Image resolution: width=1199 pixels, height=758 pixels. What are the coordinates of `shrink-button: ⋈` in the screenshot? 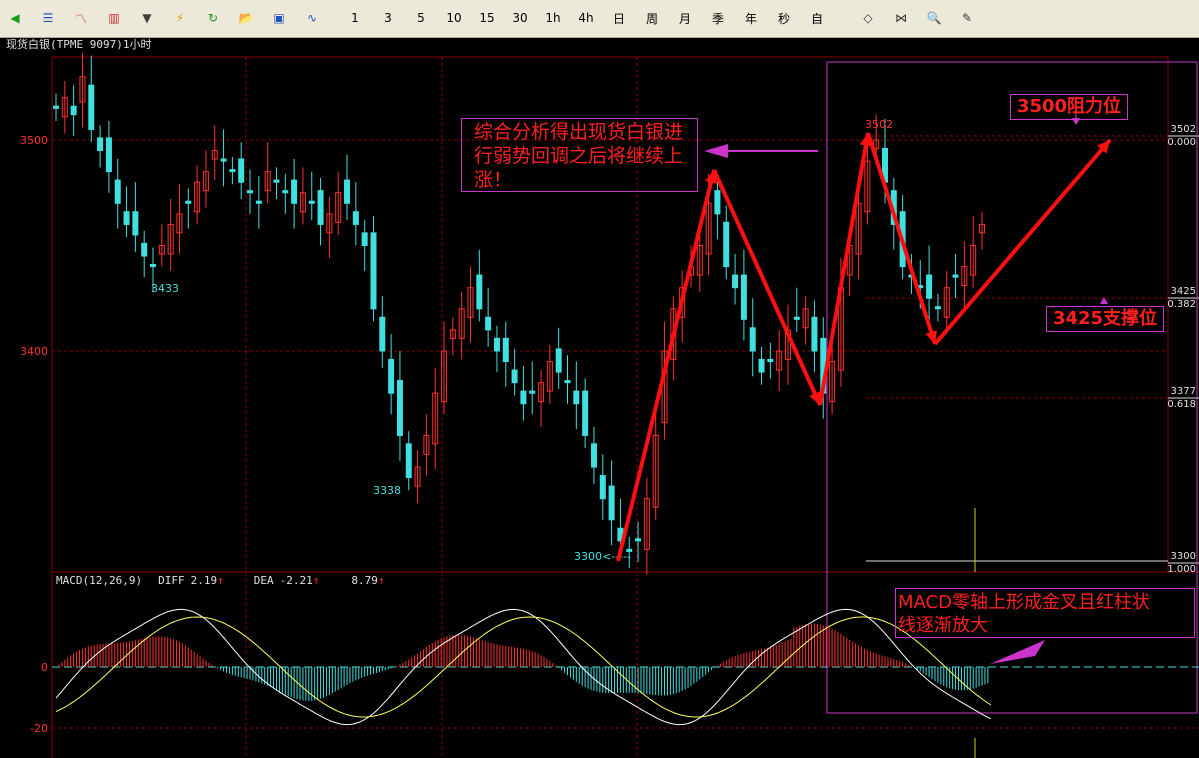 It's located at (901, 18).